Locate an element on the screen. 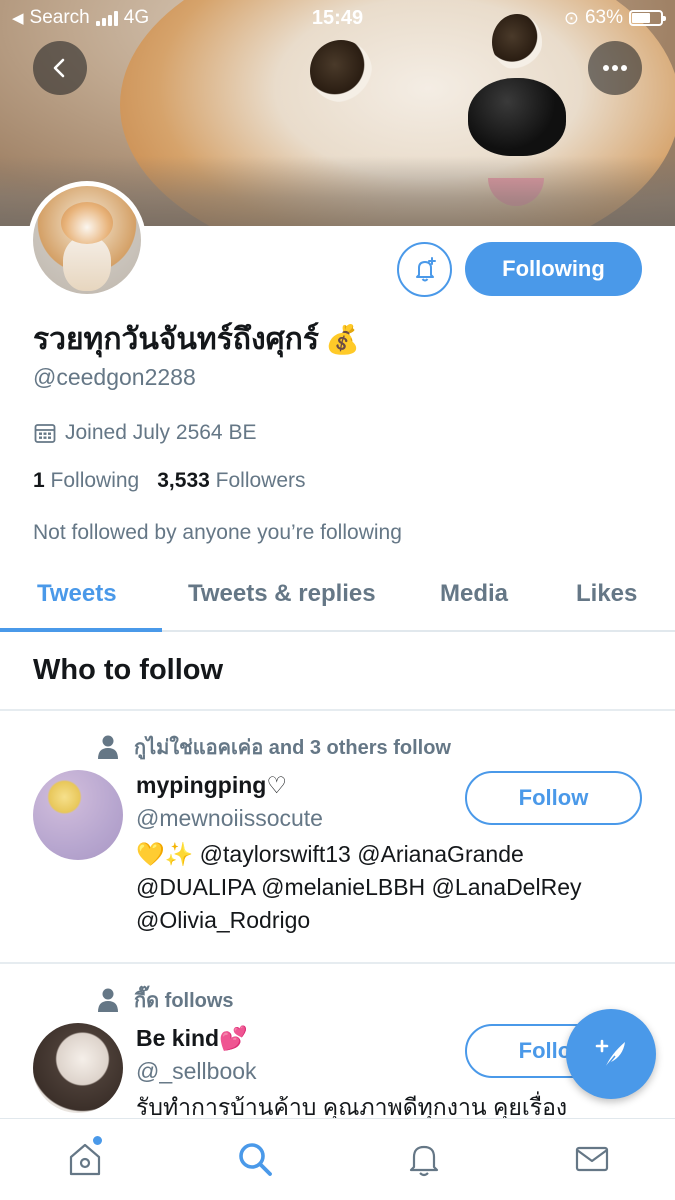 This screenshot has width=675, height=1200. compose-tweet-button is located at coordinates (611, 1054).